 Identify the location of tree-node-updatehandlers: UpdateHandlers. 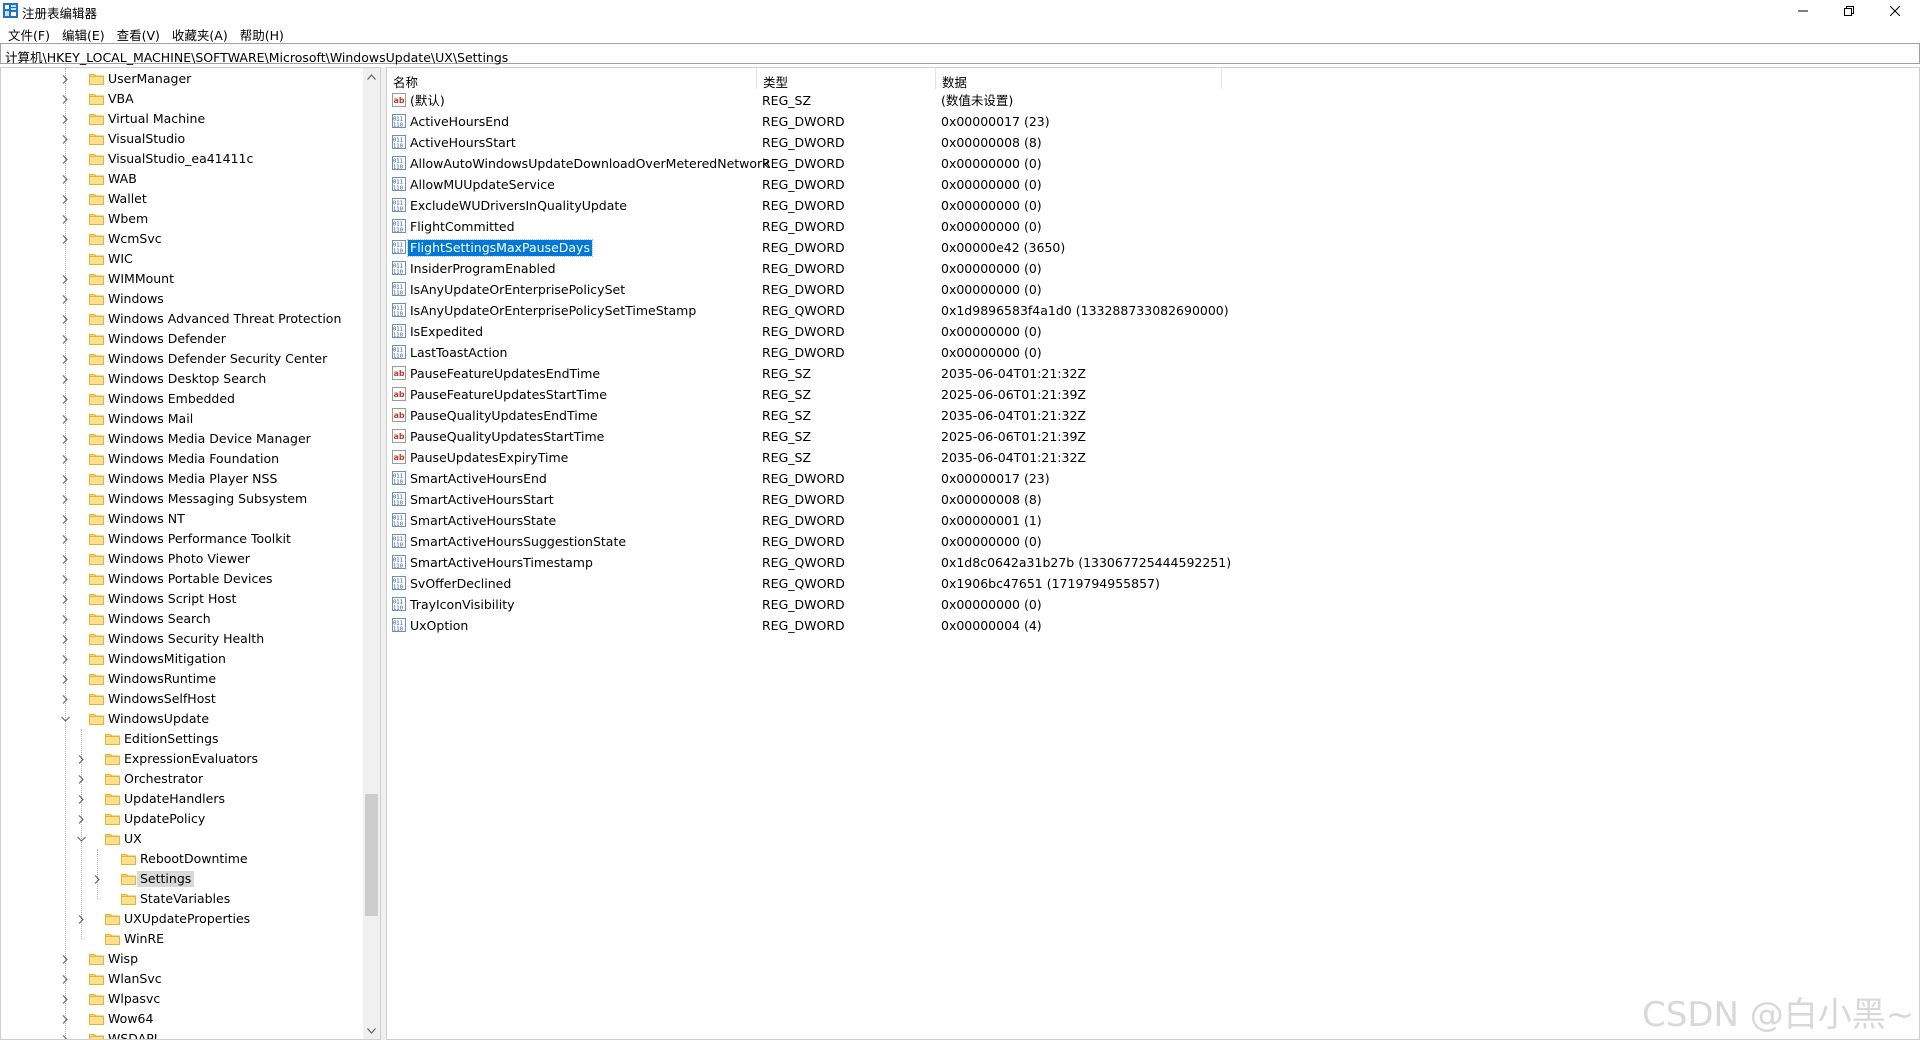
(182, 799).